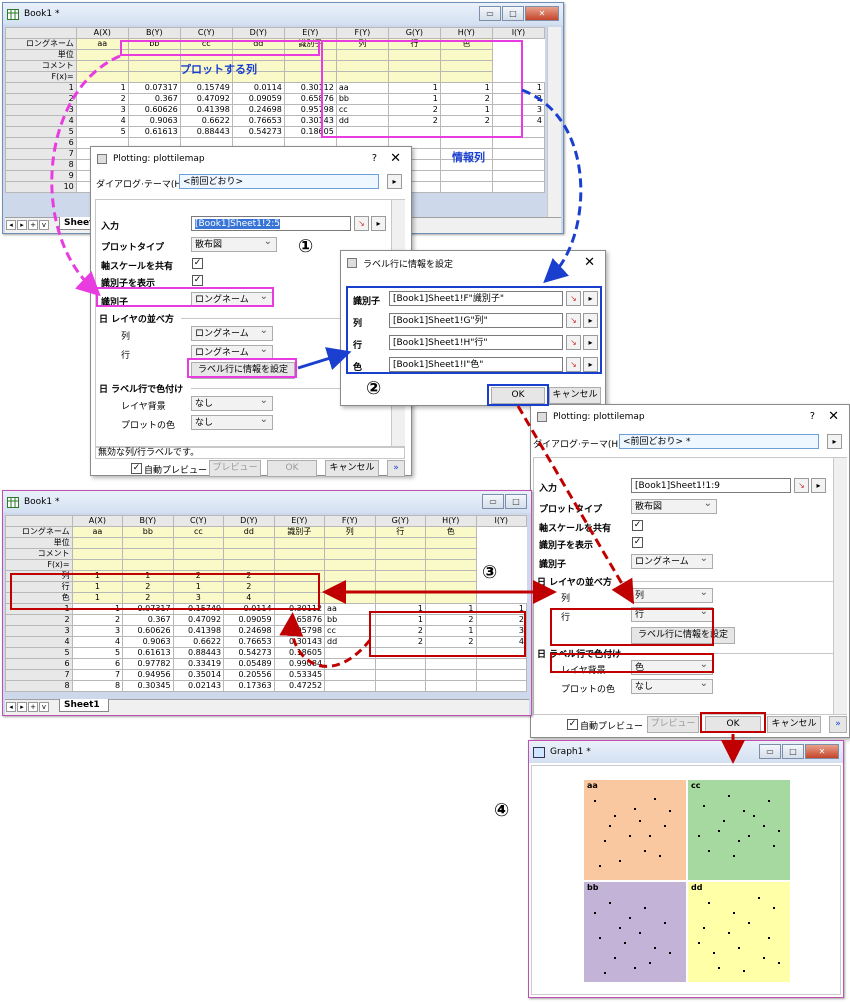 The height and width of the screenshot is (1002, 850). I want to click on data-cell: 0.61613, so click(148, 653).